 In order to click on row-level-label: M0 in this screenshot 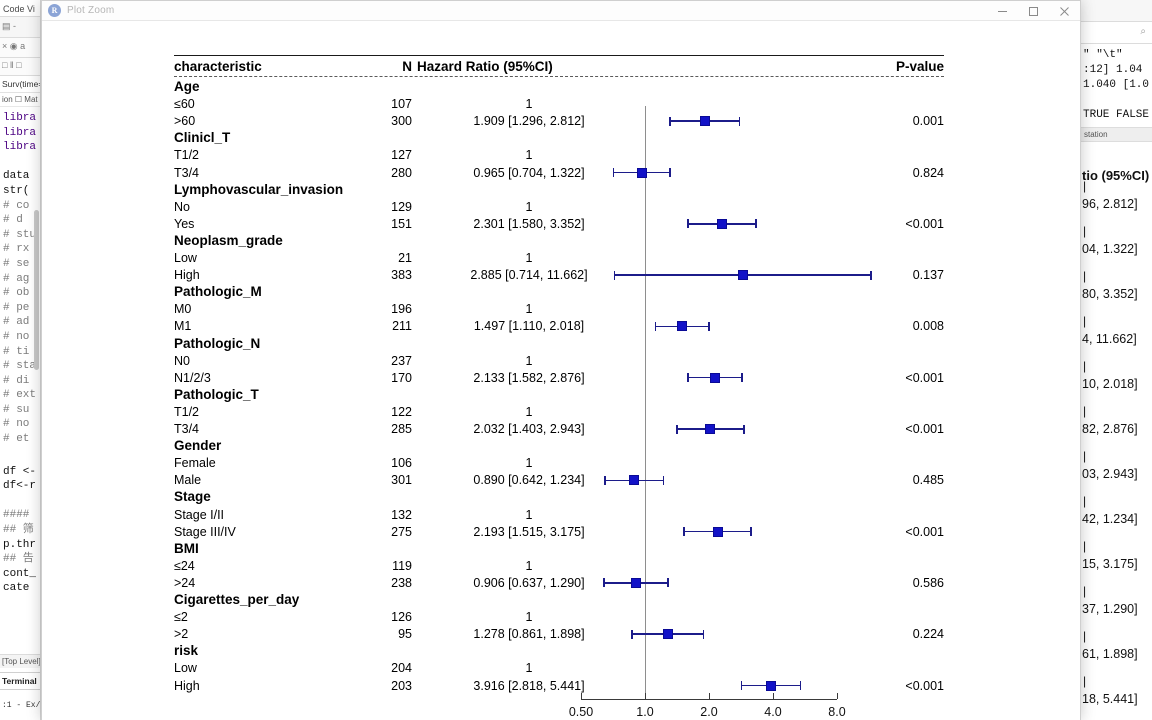, I will do `click(183, 309)`.